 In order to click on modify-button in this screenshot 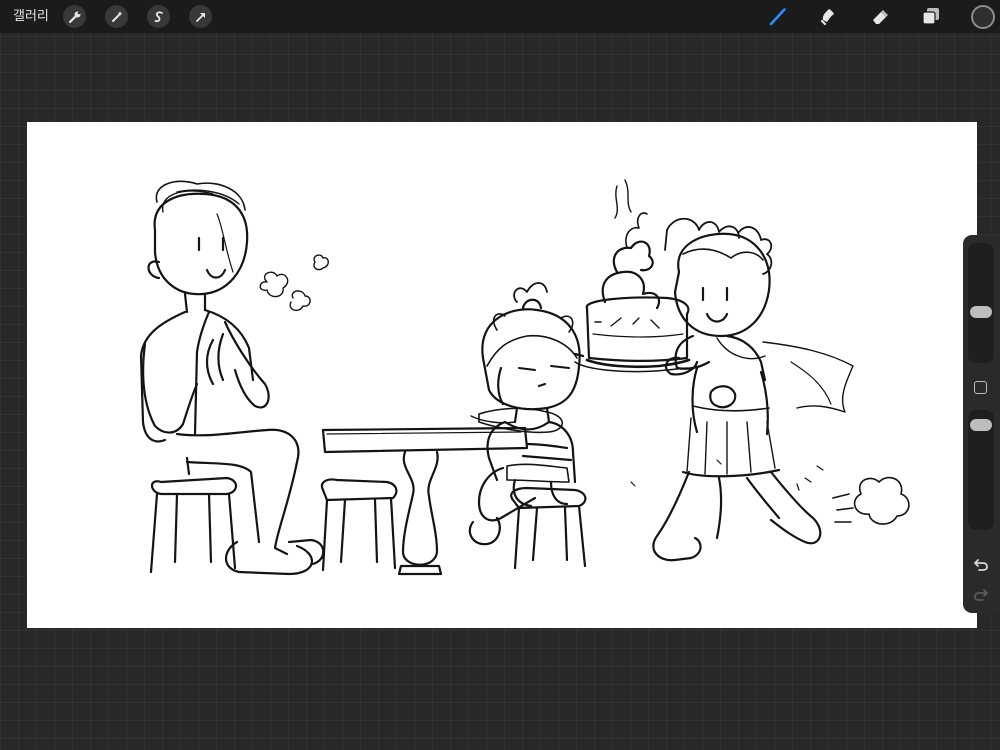, I will do `click(980, 387)`.